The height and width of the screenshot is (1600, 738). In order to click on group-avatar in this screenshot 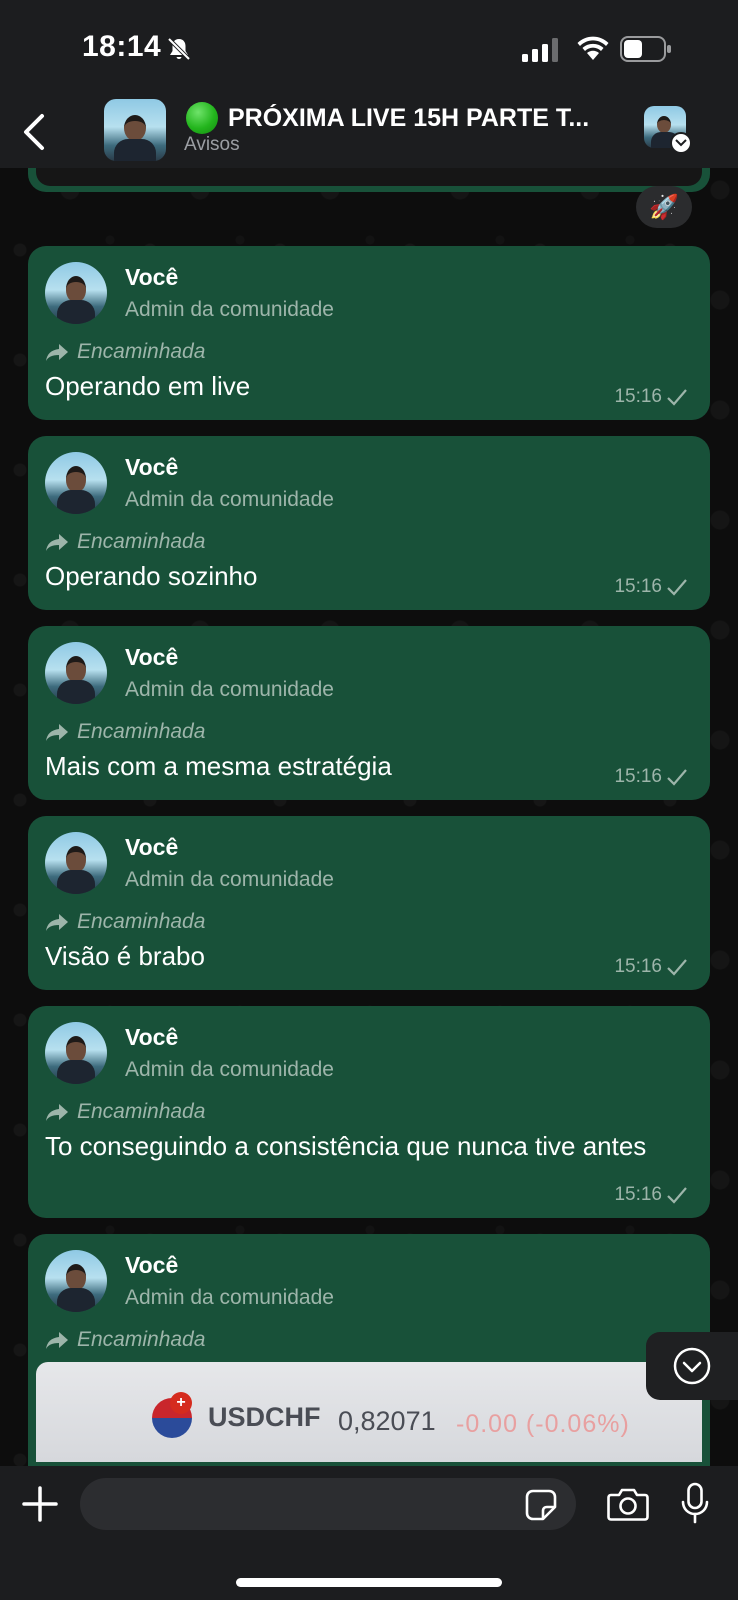, I will do `click(135, 130)`.